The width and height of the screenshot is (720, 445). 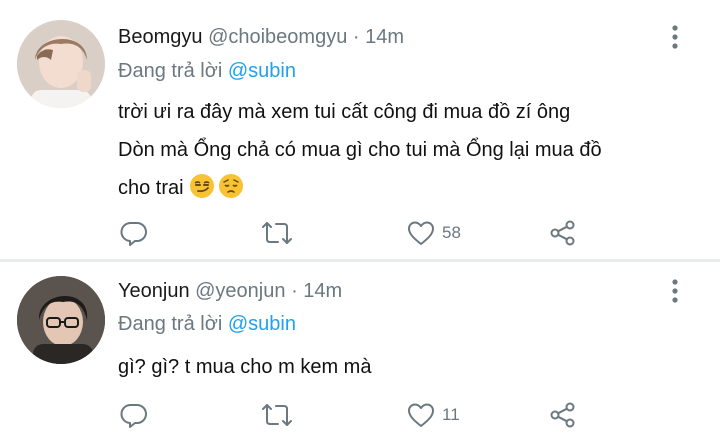 I want to click on tweet-text-line-text: cho trai, so click(x=151, y=188).